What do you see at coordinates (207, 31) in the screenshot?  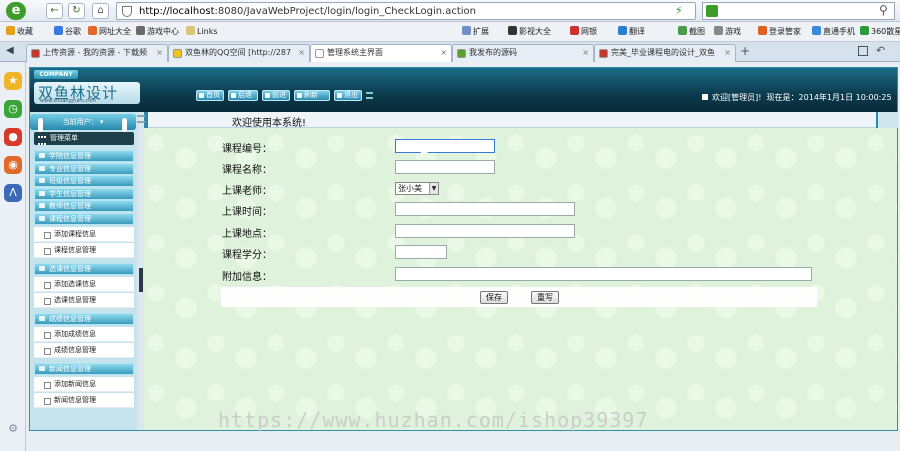 I see `bookmark-label: Links` at bounding box center [207, 31].